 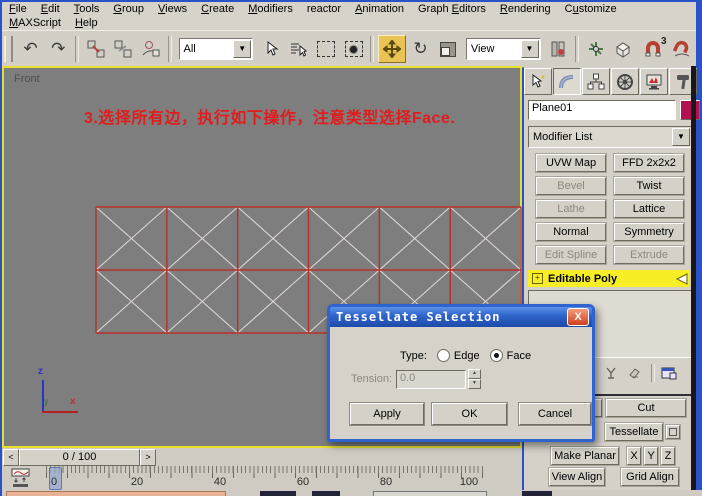 I want to click on frame-ruler: 0 20 40 60 80 100, so click(x=266, y=478).